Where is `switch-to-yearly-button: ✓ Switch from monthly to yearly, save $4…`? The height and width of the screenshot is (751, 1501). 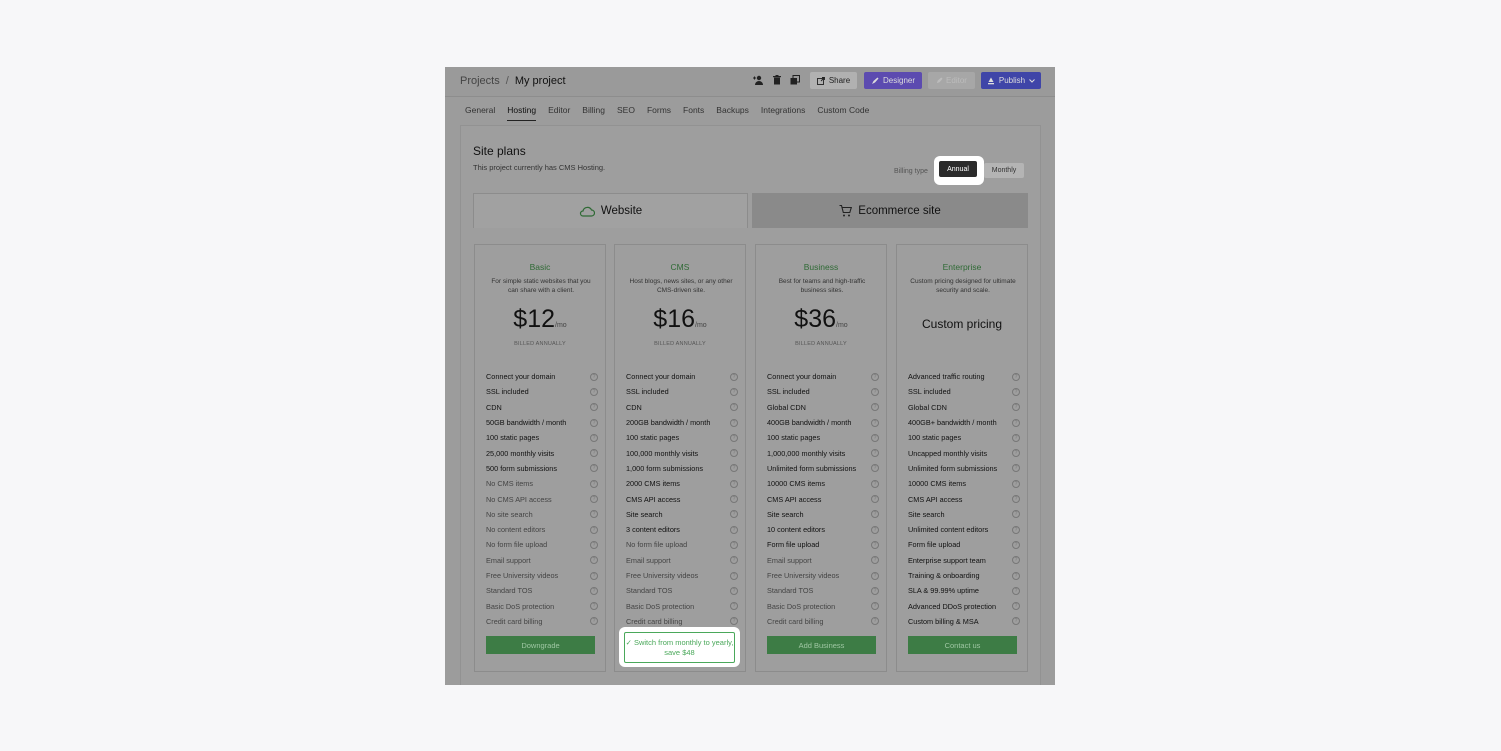 switch-to-yearly-button: ✓ Switch from monthly to yearly, save $4… is located at coordinates (679, 647).